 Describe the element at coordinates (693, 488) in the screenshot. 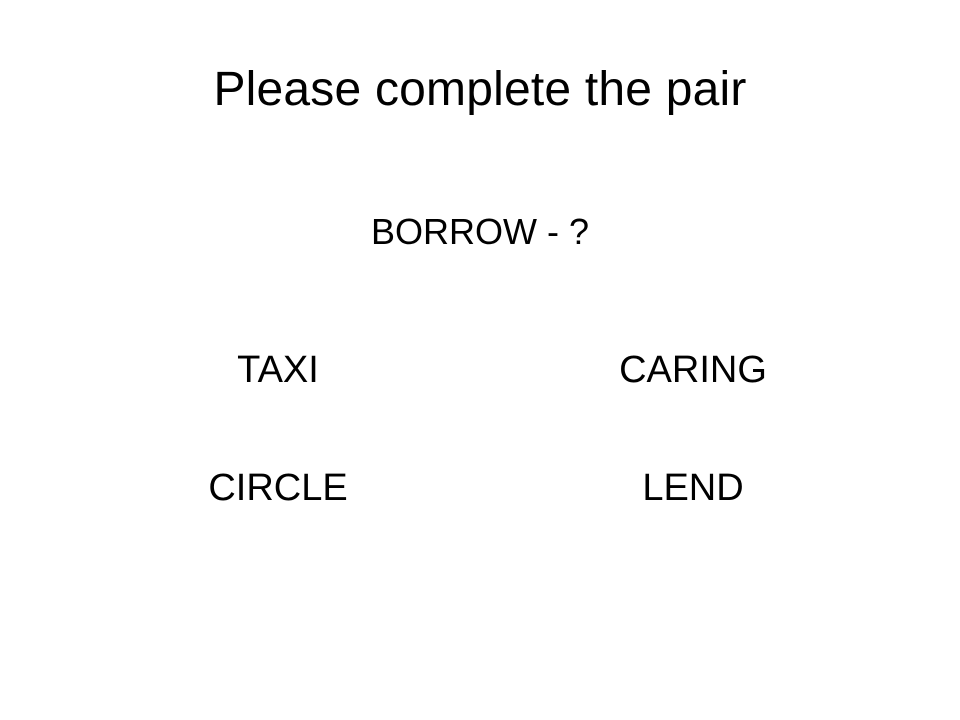

I see `option-lend: LEND` at that location.